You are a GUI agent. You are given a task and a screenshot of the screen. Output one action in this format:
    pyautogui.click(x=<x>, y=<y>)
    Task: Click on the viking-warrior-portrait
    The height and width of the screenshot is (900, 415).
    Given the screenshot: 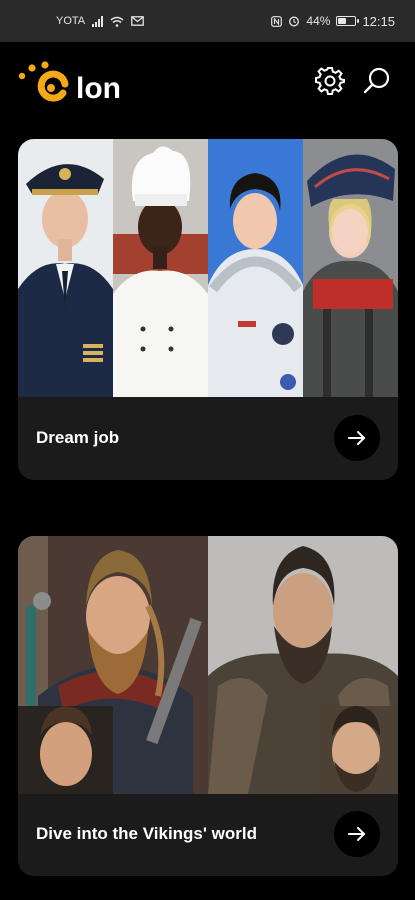 What is the action you would take?
    pyautogui.click(x=113, y=665)
    